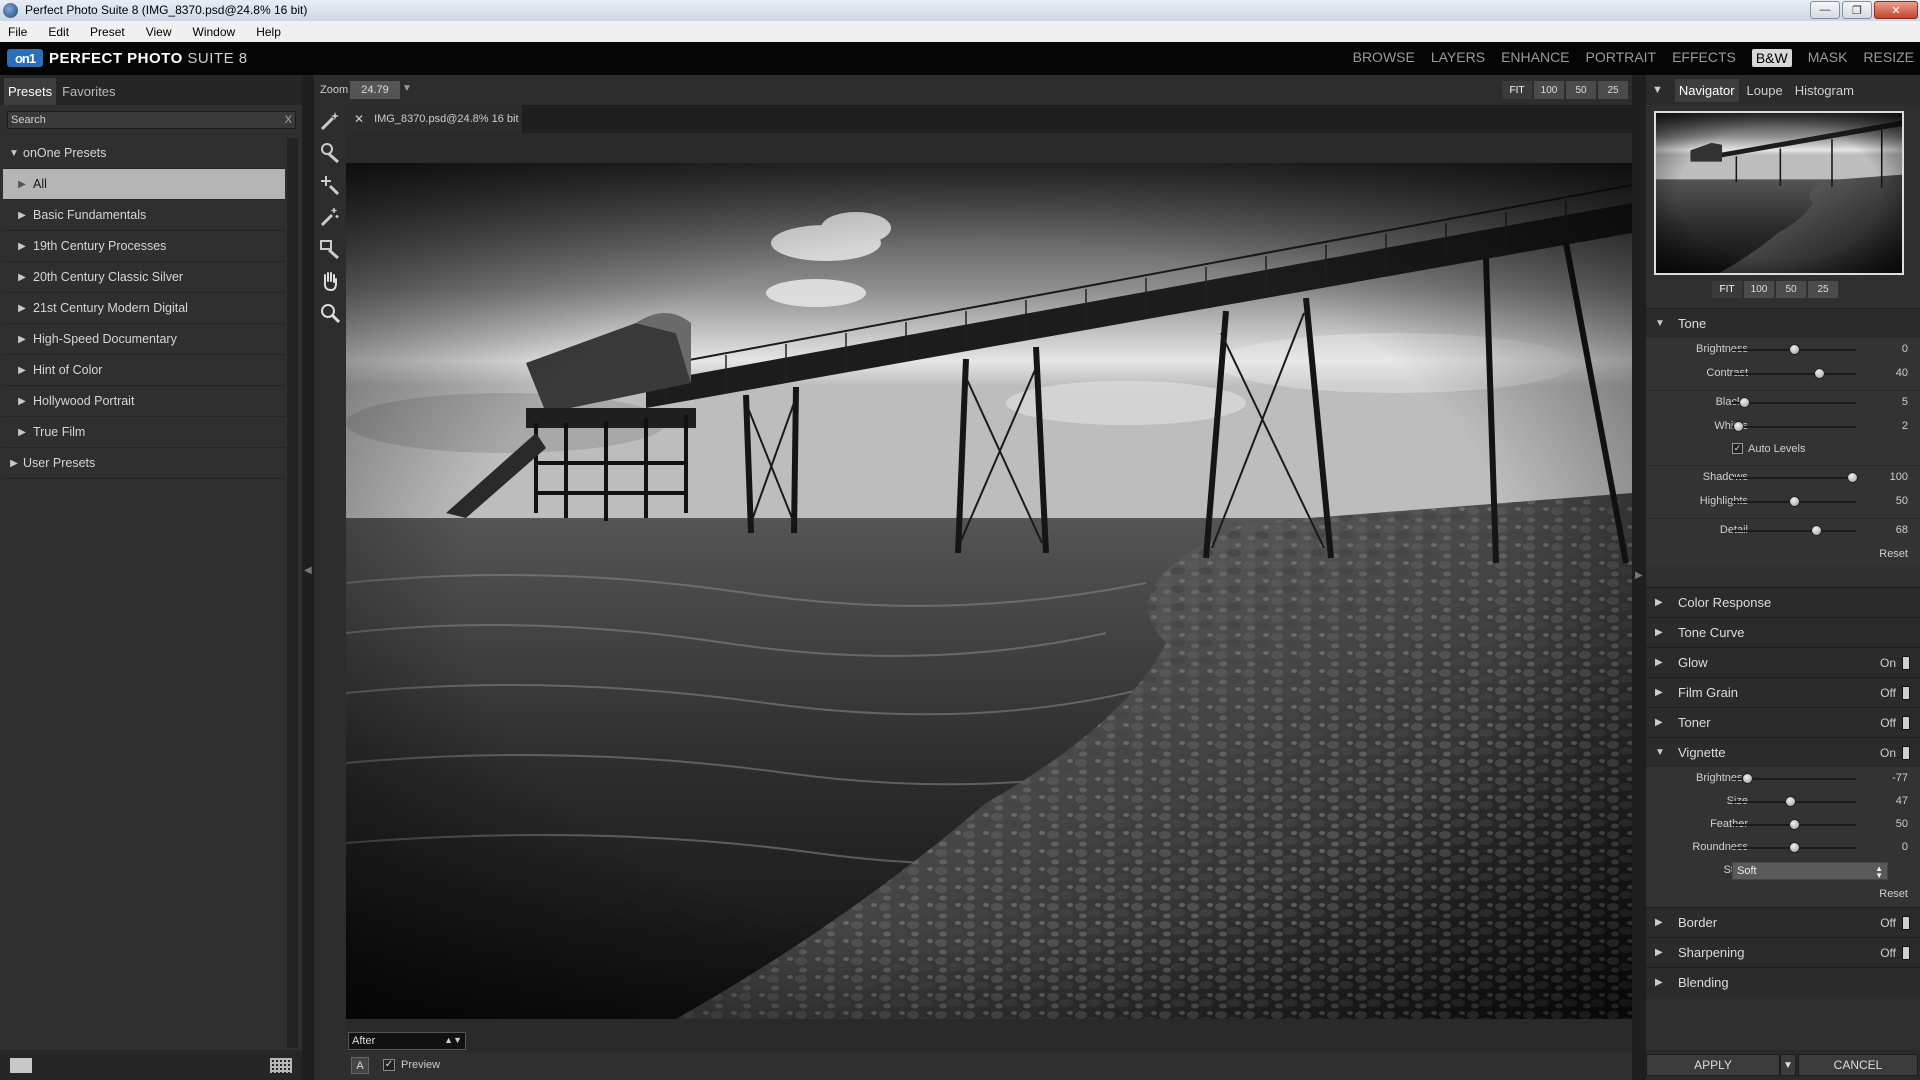 Image resolution: width=1920 pixels, height=1080 pixels. What do you see at coordinates (407, 88) in the screenshot?
I see `zoom-dropdown-icon: ▼` at bounding box center [407, 88].